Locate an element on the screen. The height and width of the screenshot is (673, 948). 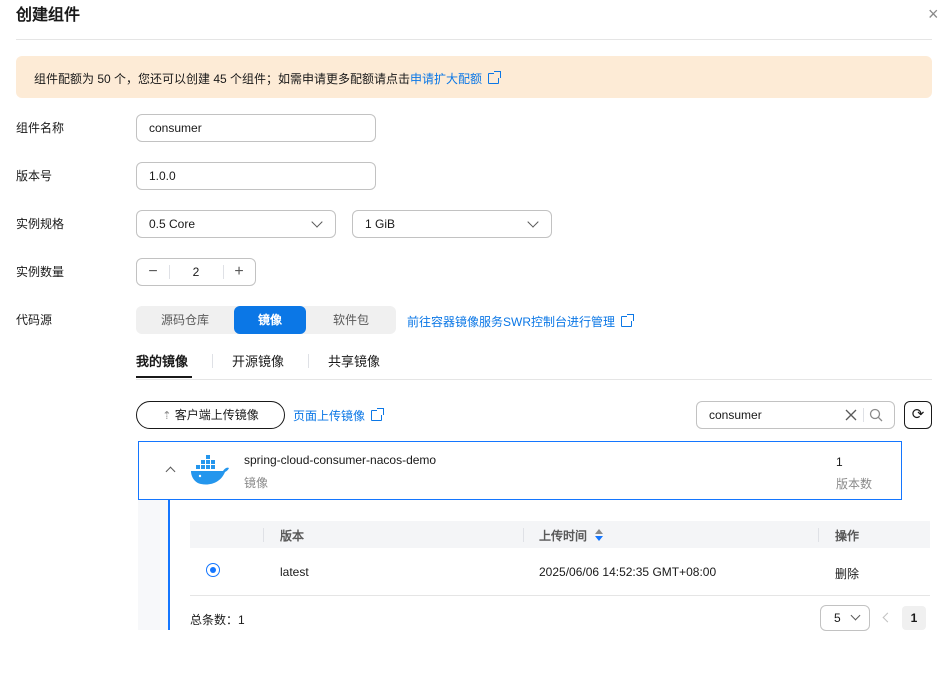
source-segmented-control: 源码仓库 镜像 软件包 is located at coordinates (266, 320).